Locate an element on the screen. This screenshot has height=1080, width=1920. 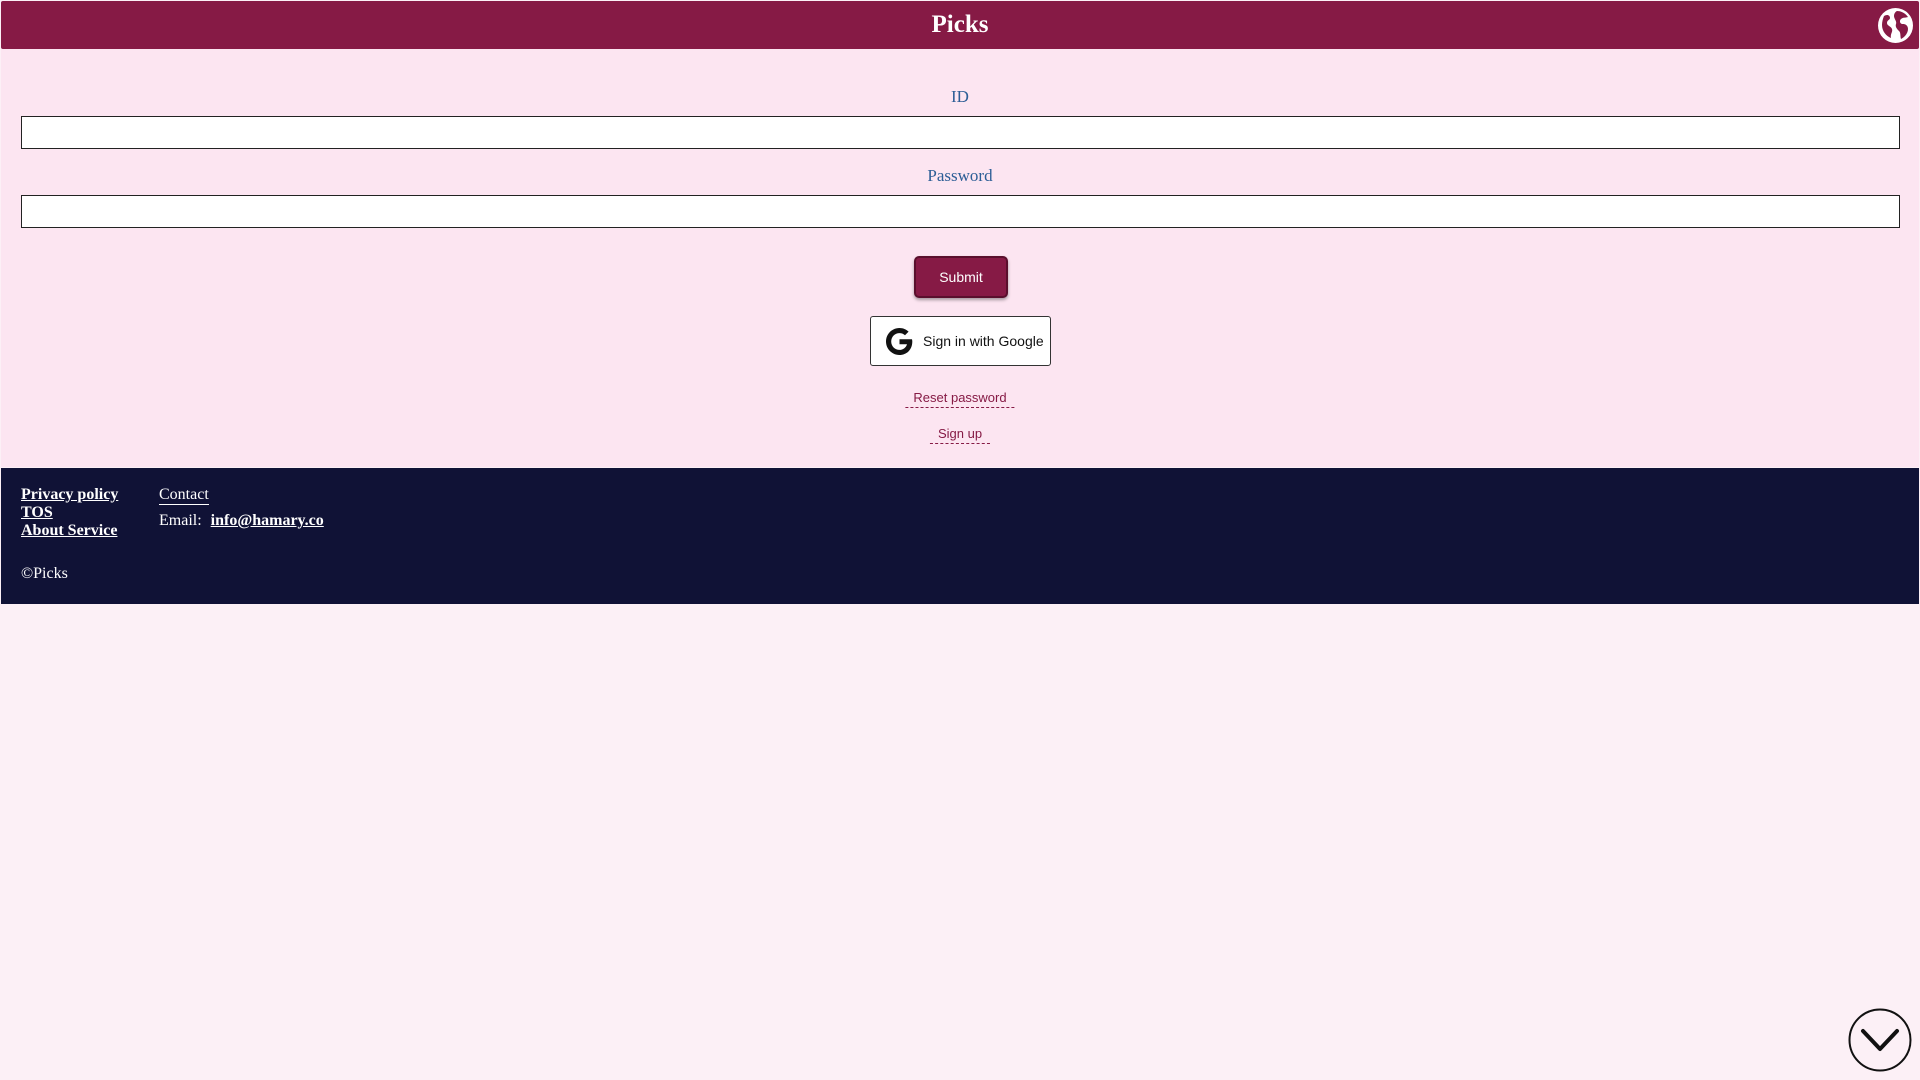
language-button is located at coordinates (1895, 25).